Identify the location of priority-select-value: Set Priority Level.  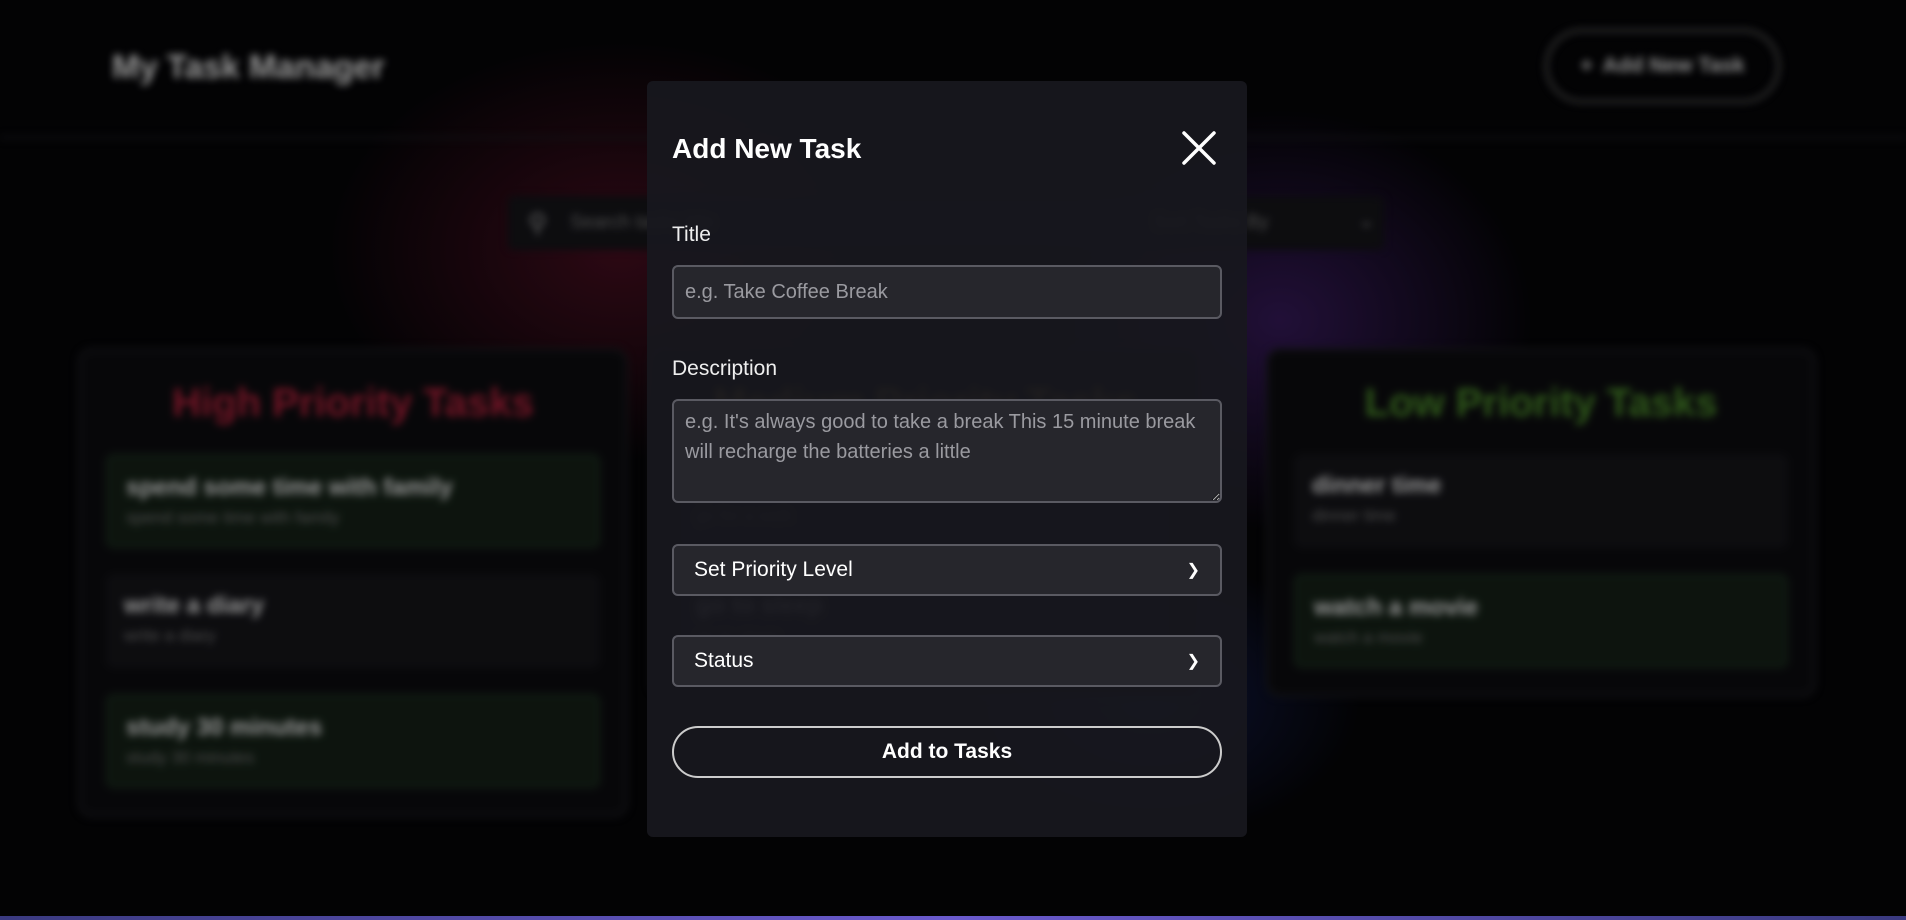
(773, 569).